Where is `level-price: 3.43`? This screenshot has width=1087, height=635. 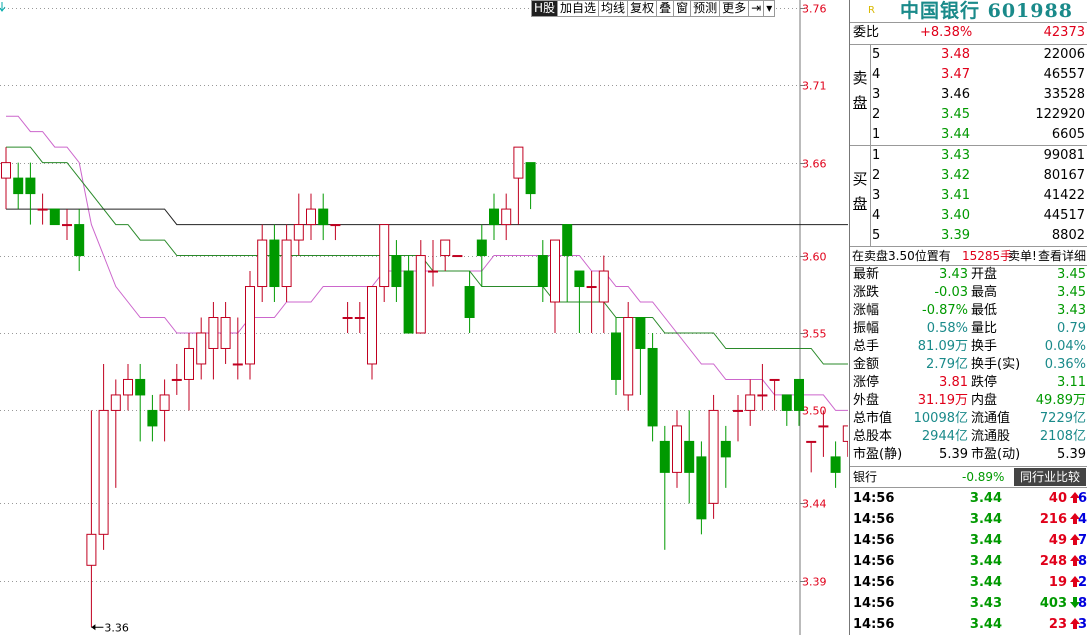 level-price: 3.43 is located at coordinates (955, 155).